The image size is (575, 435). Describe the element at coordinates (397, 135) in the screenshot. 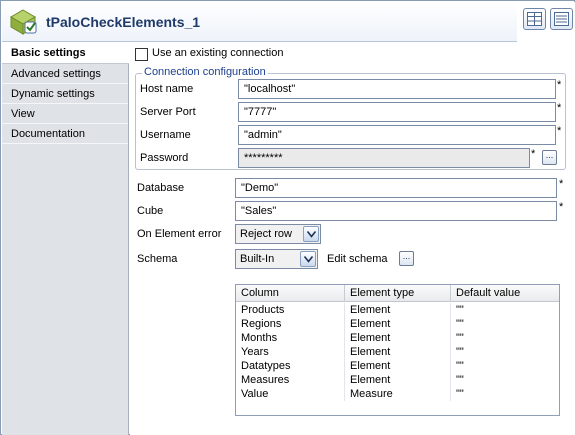

I see `username-field: "admin"` at that location.